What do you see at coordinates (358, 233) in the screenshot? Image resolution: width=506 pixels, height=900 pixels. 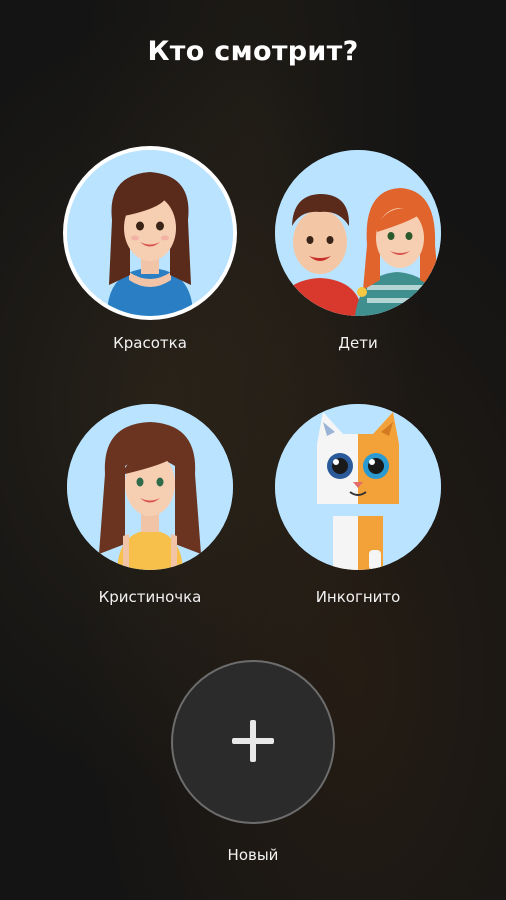 I see `kids-avatar-icon` at bounding box center [358, 233].